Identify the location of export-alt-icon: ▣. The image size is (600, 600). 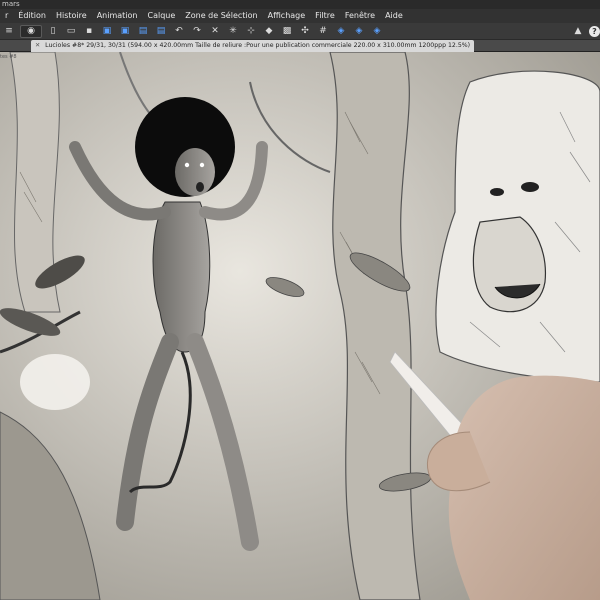
(125, 31).